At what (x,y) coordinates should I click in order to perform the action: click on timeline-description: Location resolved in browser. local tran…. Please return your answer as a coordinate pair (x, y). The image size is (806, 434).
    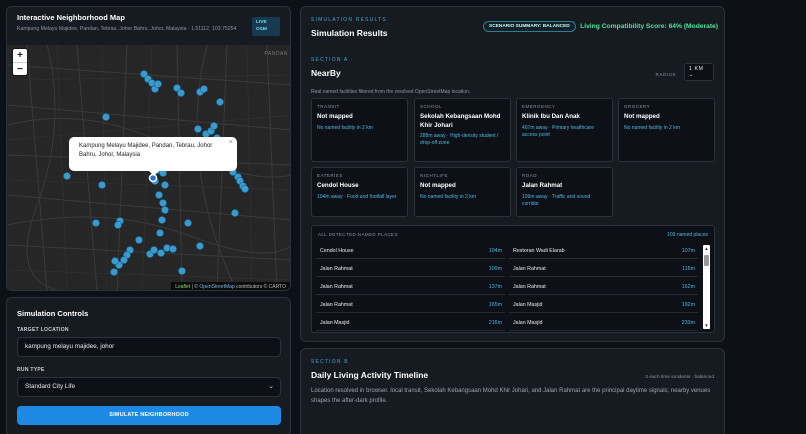
    Looking at the image, I should click on (511, 396).